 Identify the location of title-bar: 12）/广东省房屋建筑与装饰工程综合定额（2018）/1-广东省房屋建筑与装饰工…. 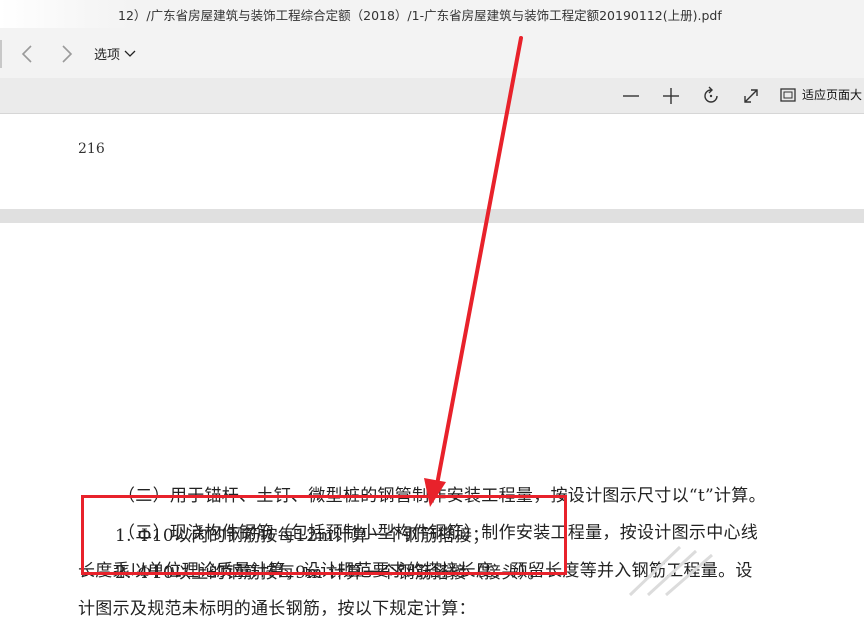
(432, 14).